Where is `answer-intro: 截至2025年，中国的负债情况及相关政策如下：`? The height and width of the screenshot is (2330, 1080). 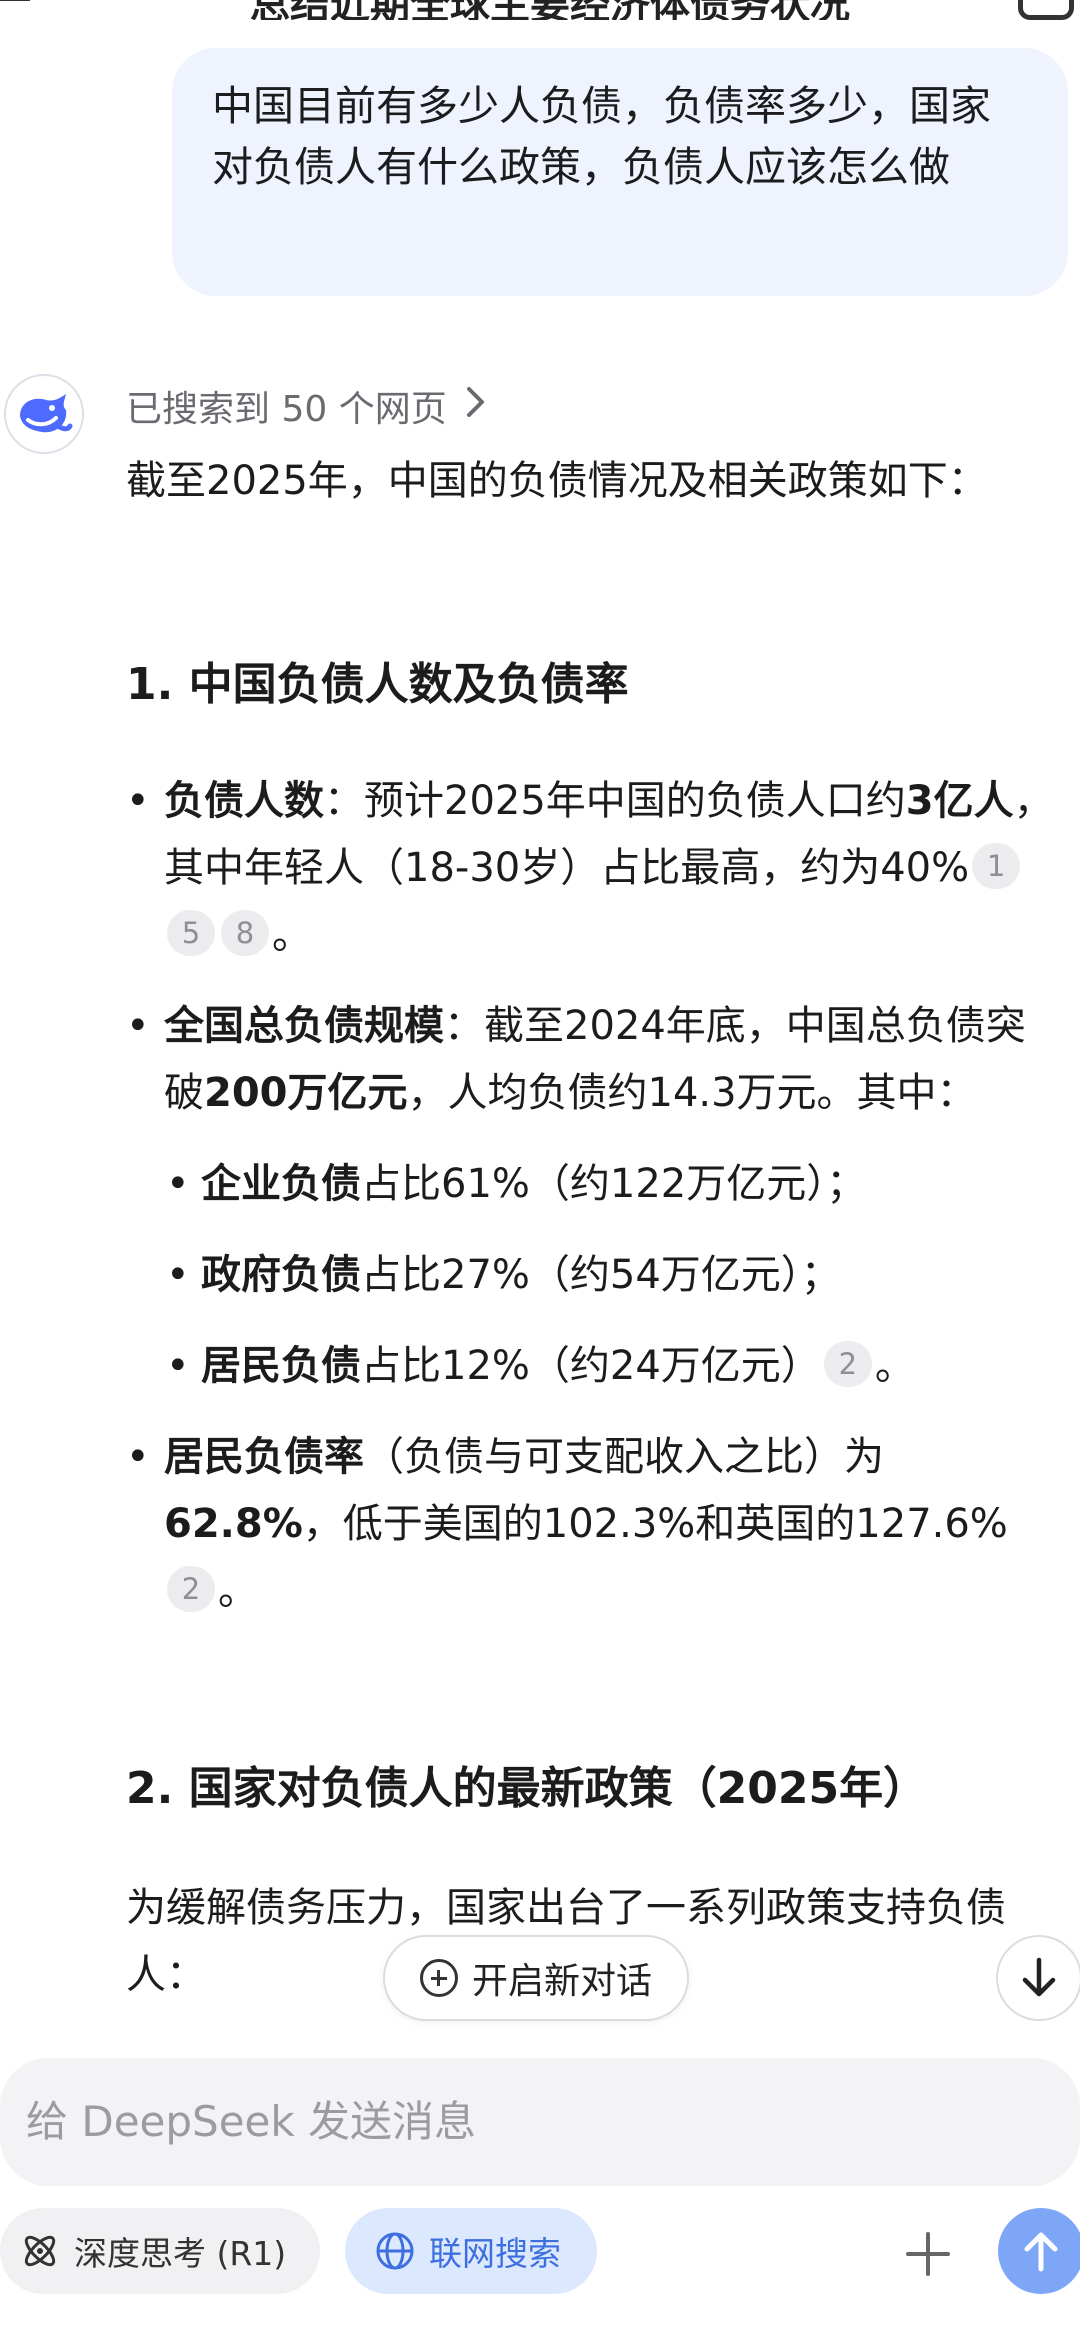
answer-intro: 截至2025年，中国的负债情况及相关政策如下： is located at coordinates (591, 481).